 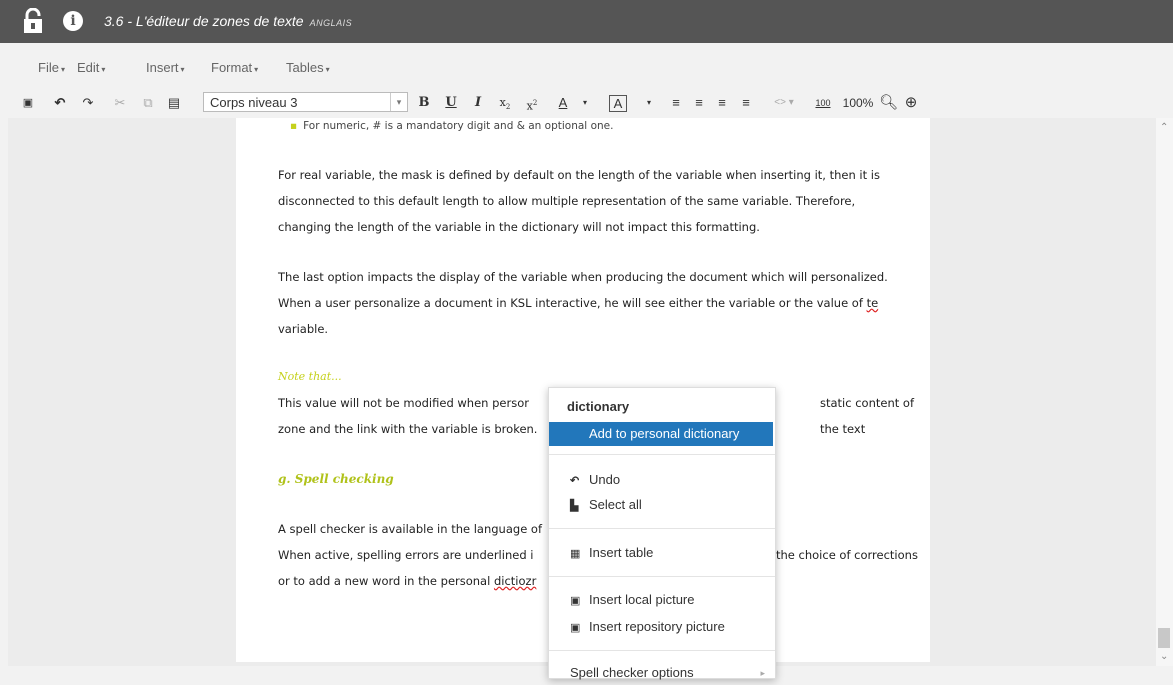 What do you see at coordinates (873, 303) in the screenshot?
I see `misspelled-word: te` at bounding box center [873, 303].